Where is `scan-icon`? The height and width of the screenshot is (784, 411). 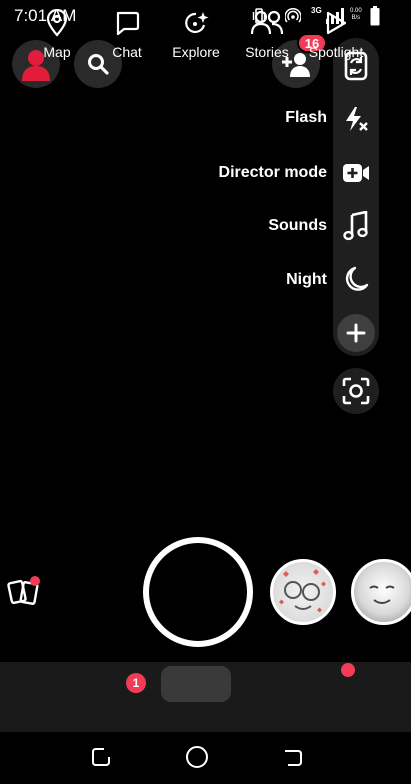
scan-icon is located at coordinates (356, 391).